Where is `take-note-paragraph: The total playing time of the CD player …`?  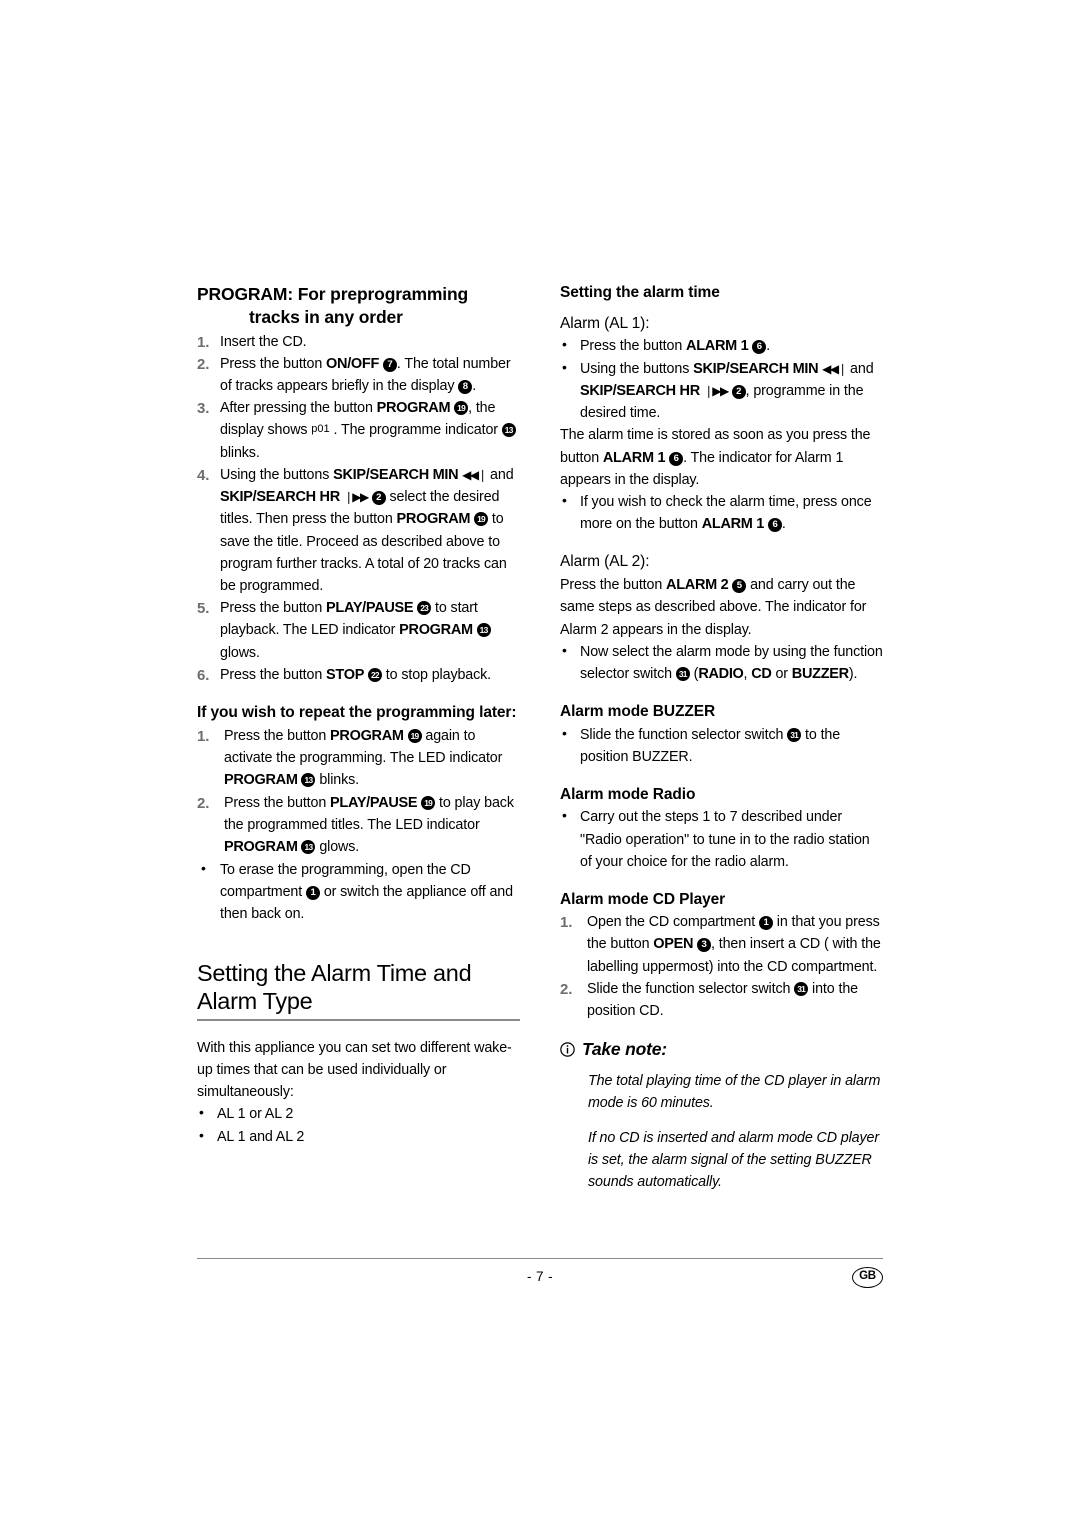
take-note-paragraph: The total playing time of the CD player … is located at coordinates (734, 1092).